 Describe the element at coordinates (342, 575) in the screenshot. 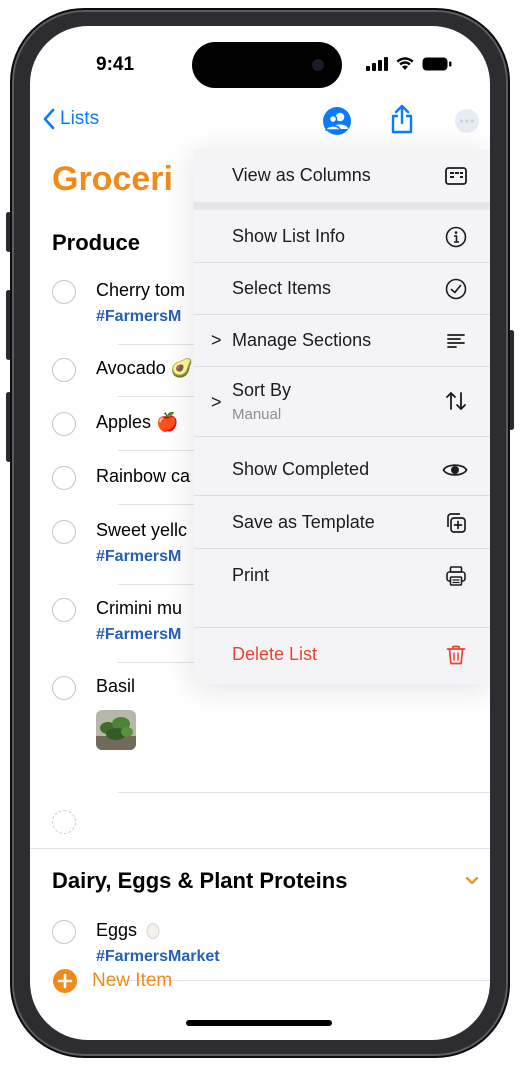

I see `menu-item-print: Print` at that location.